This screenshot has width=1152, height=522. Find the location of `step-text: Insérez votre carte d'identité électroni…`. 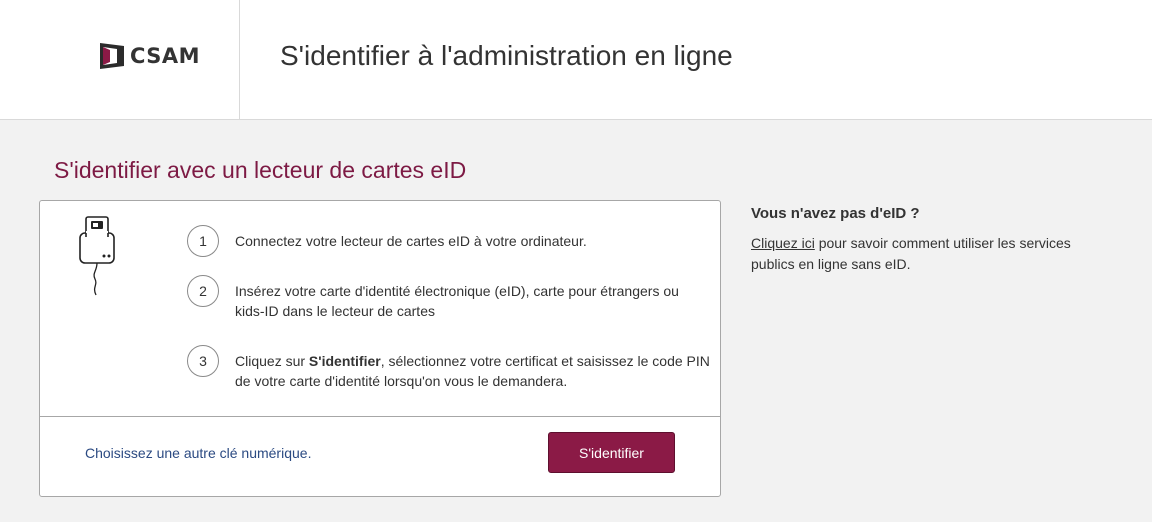

step-text: Insérez votre carte d'identité électroni… is located at coordinates (457, 301).